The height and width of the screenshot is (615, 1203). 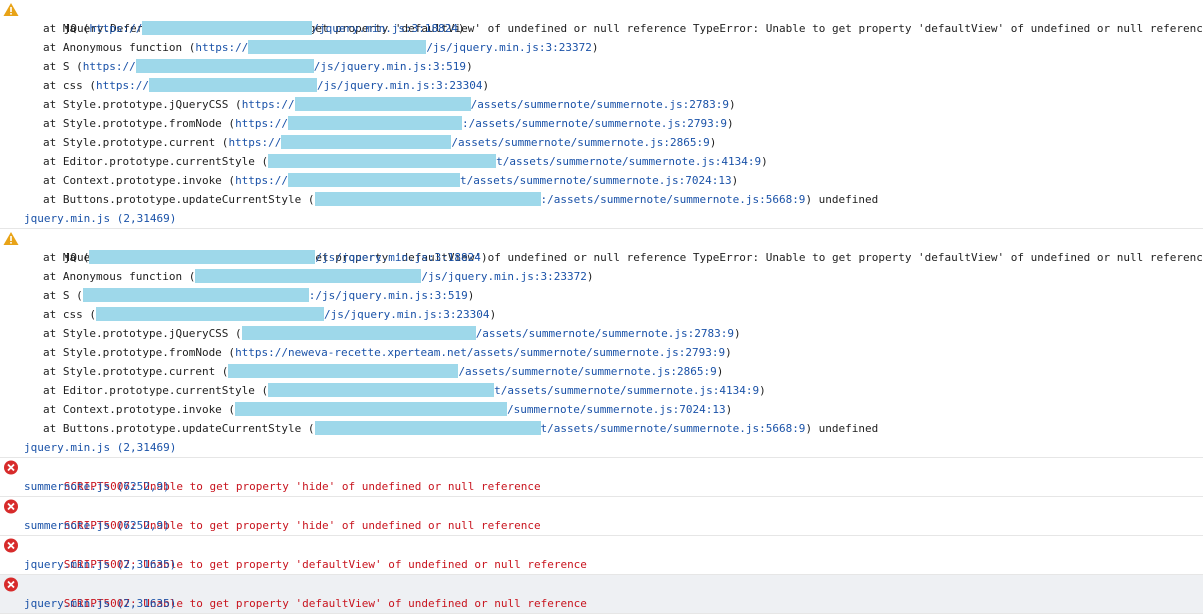 I want to click on stack-link: :/js/jquery.min.js:3:519, so click(x=275, y=295).